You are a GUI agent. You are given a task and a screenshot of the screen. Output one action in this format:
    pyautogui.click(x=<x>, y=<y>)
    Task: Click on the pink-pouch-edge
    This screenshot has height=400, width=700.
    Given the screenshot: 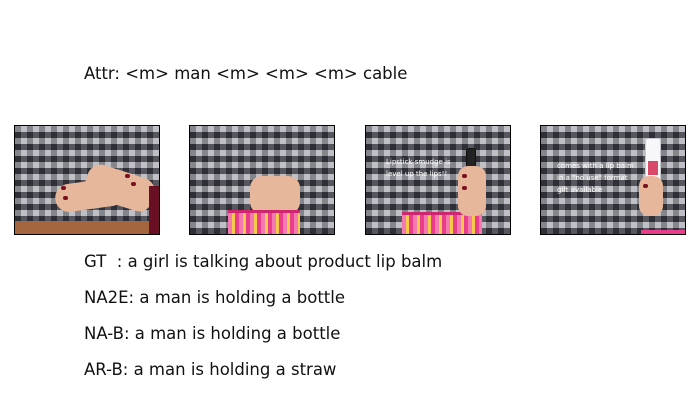 What is the action you would take?
    pyautogui.click(x=663, y=232)
    